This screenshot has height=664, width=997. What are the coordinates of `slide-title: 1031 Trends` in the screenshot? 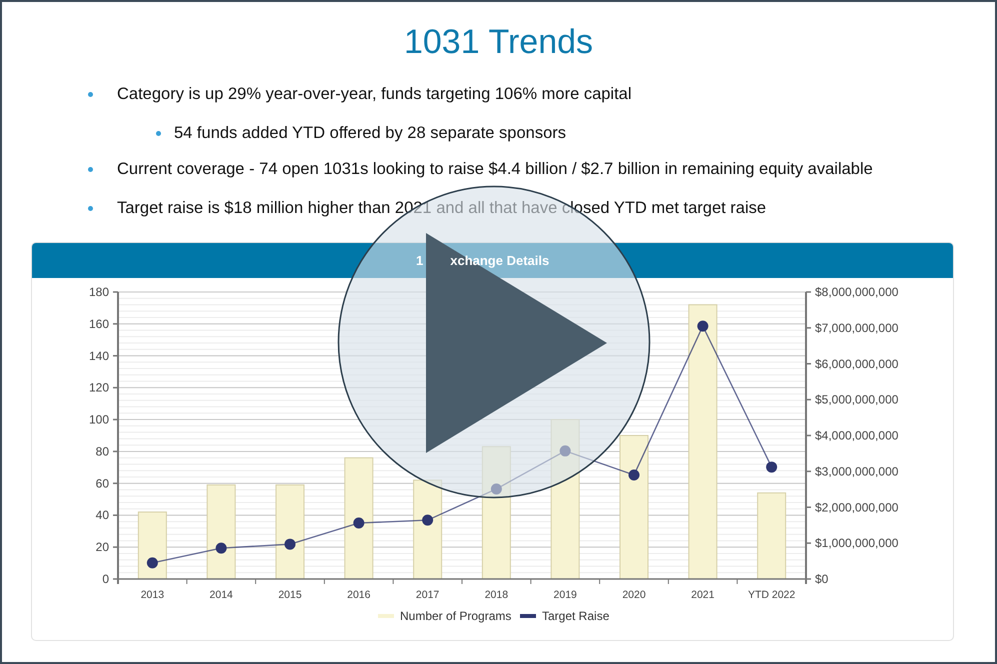 It's located at (498, 42).